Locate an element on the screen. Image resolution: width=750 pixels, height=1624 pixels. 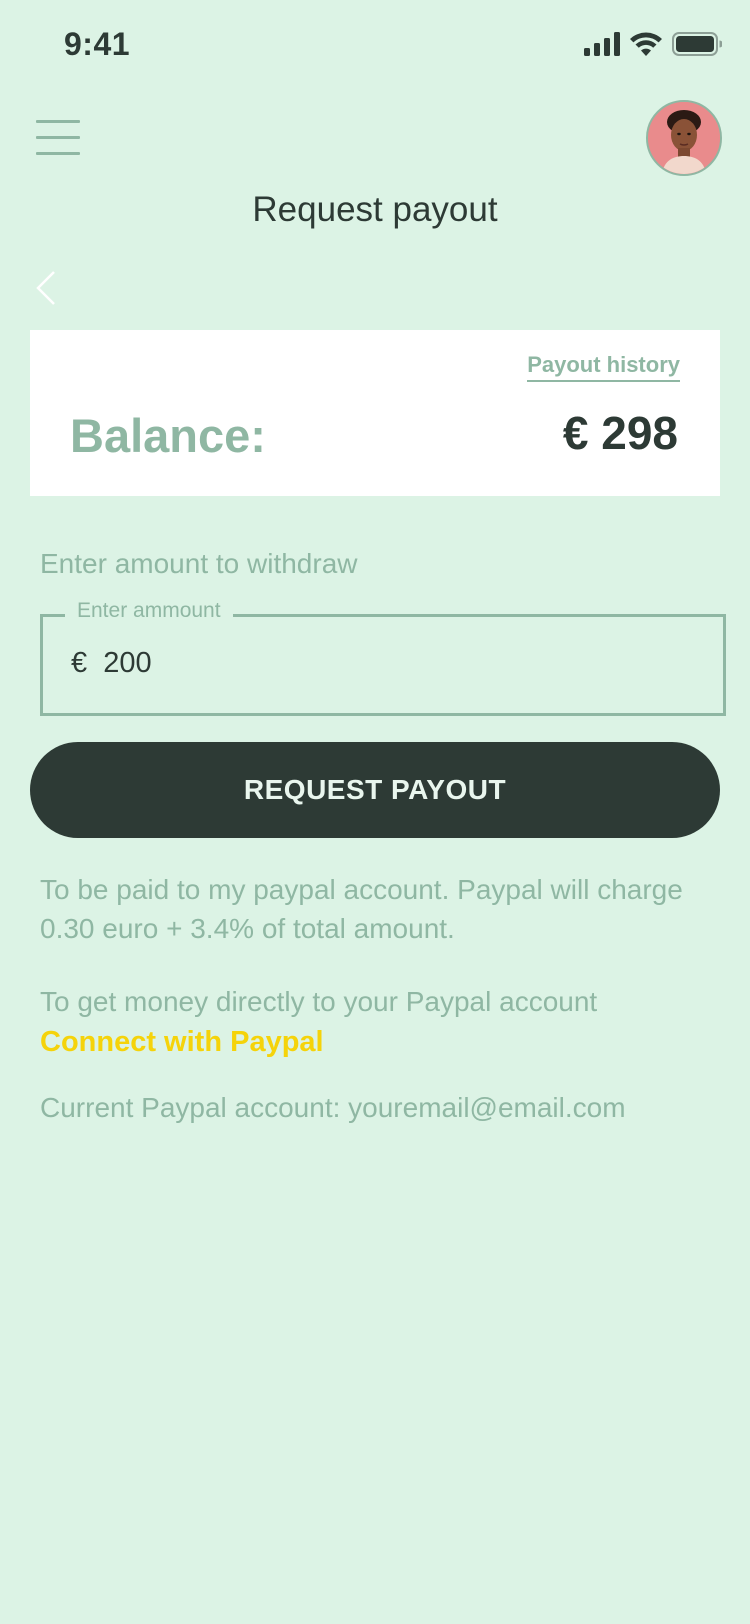
request-payout-button: REQUEST PAYOUT is located at coordinates (375, 790).